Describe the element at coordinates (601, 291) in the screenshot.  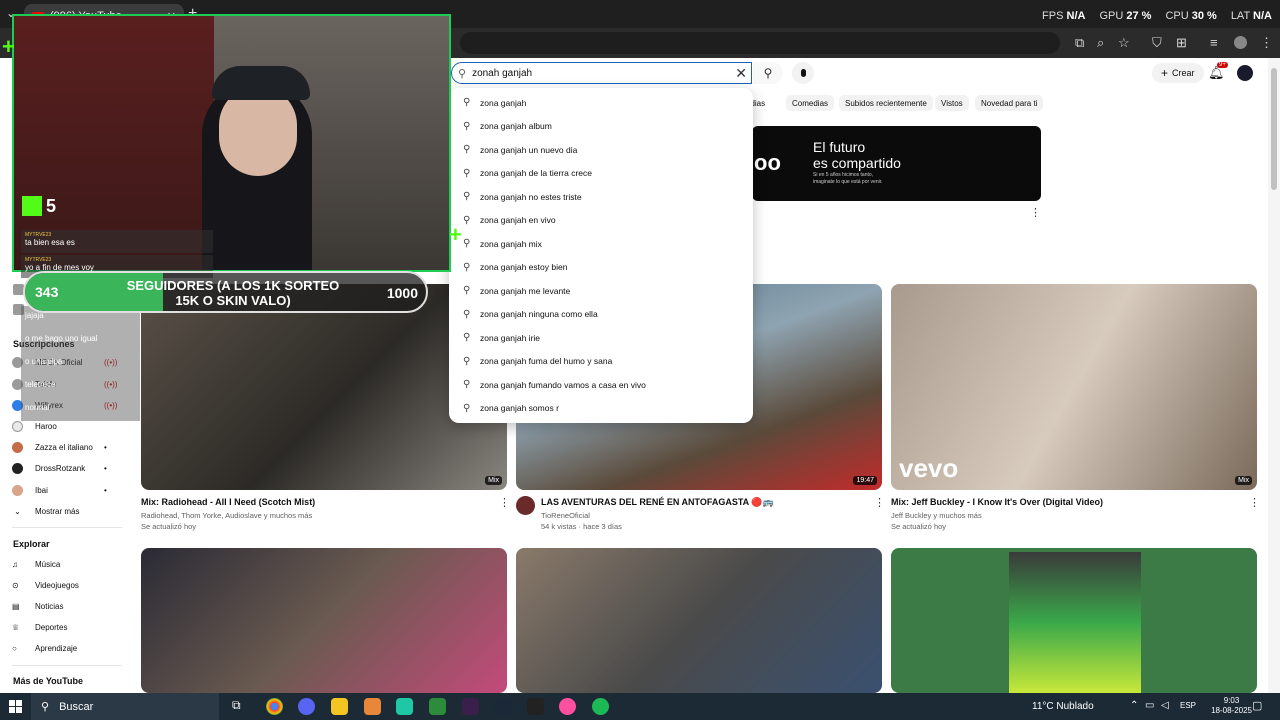
I see `suggestion-item: ⚲ zona ganjah me levante` at that location.